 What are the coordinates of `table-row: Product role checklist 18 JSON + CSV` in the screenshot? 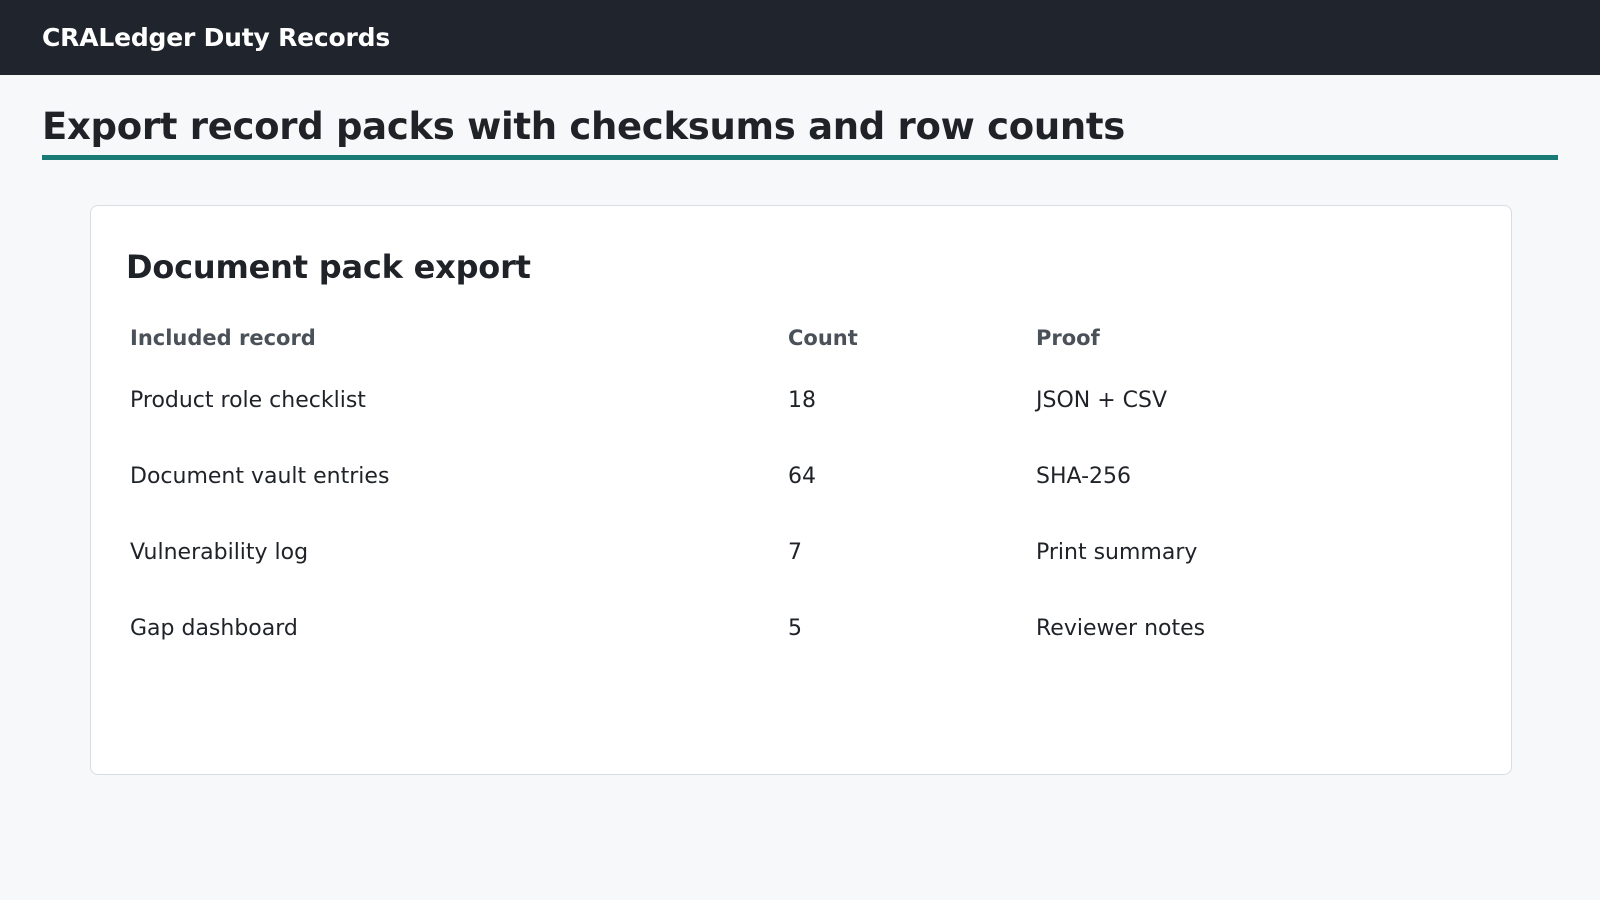 It's located at (802, 400).